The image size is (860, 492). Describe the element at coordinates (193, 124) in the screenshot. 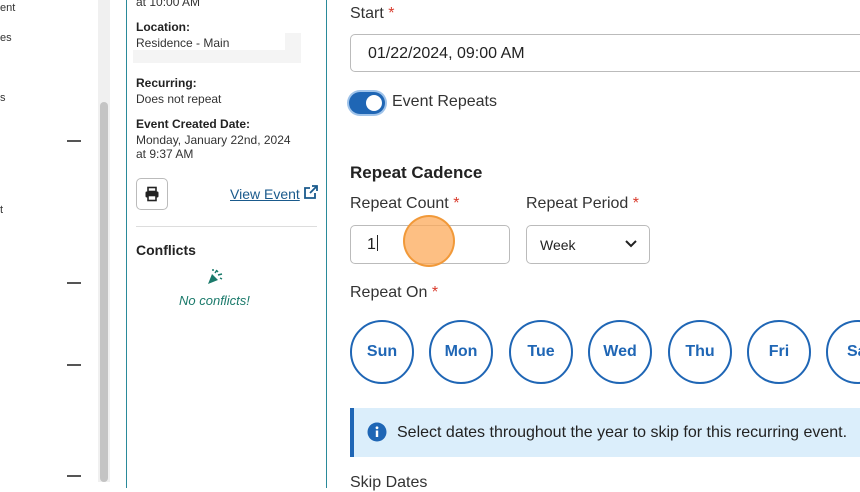

I see `created-date-label: Event Created Date:` at that location.